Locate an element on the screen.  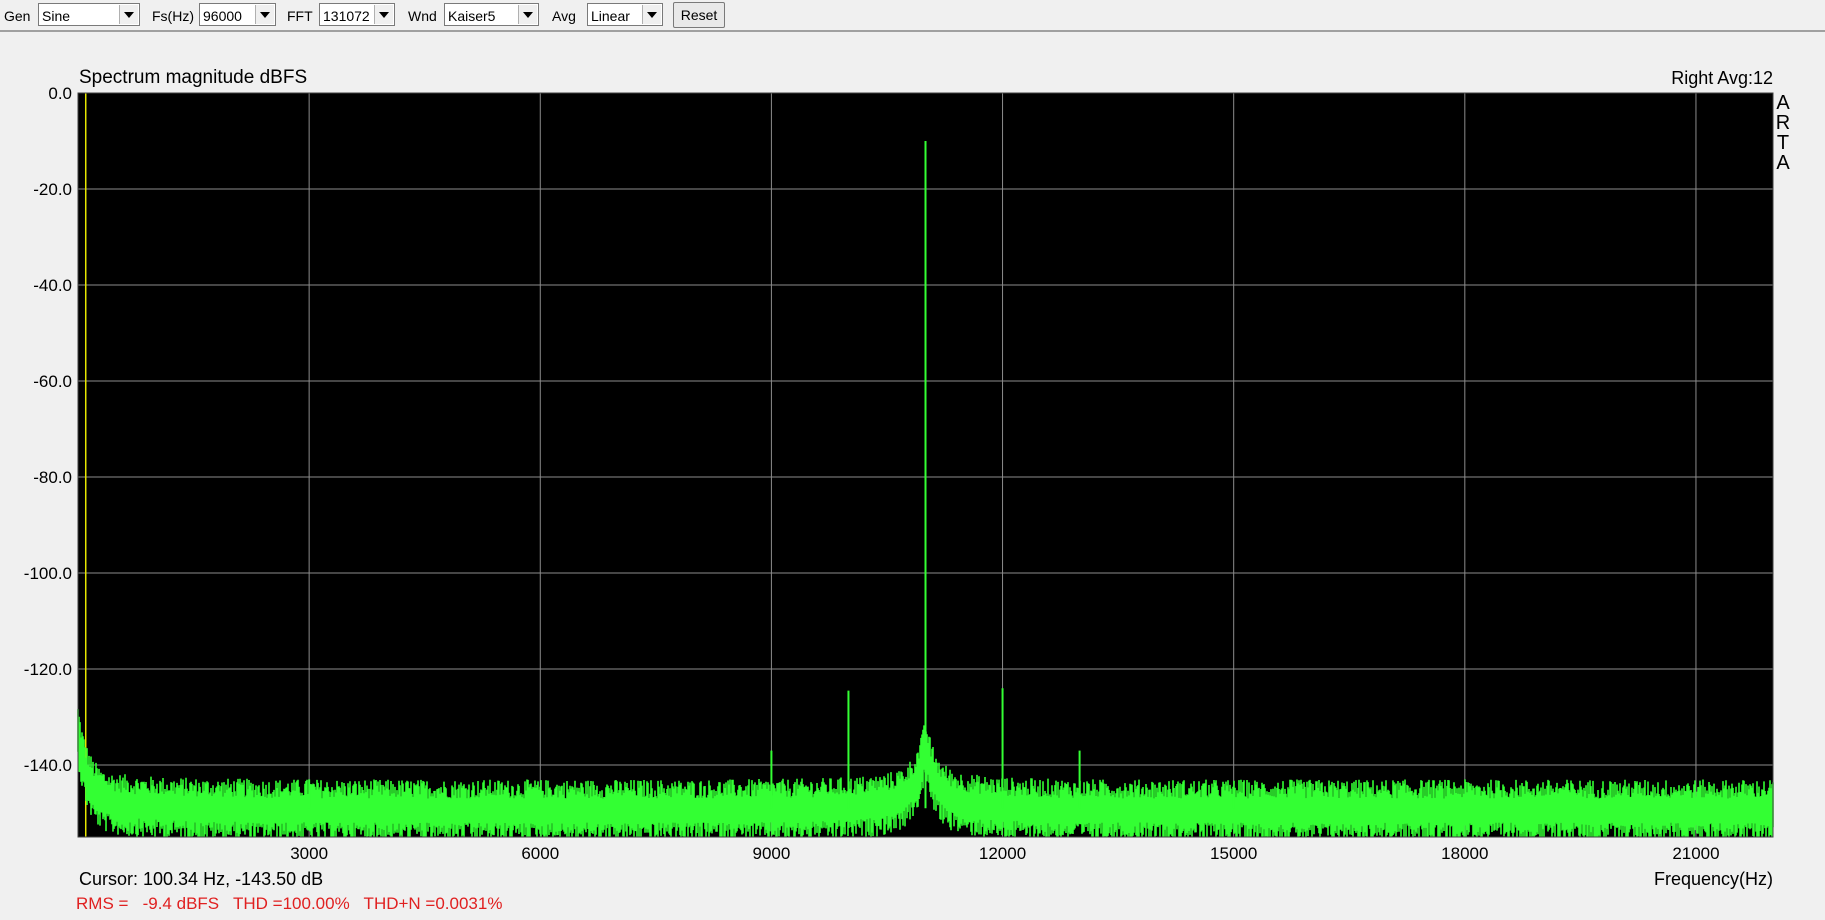
y-tick-label: -140.0 is located at coordinates (48, 765).